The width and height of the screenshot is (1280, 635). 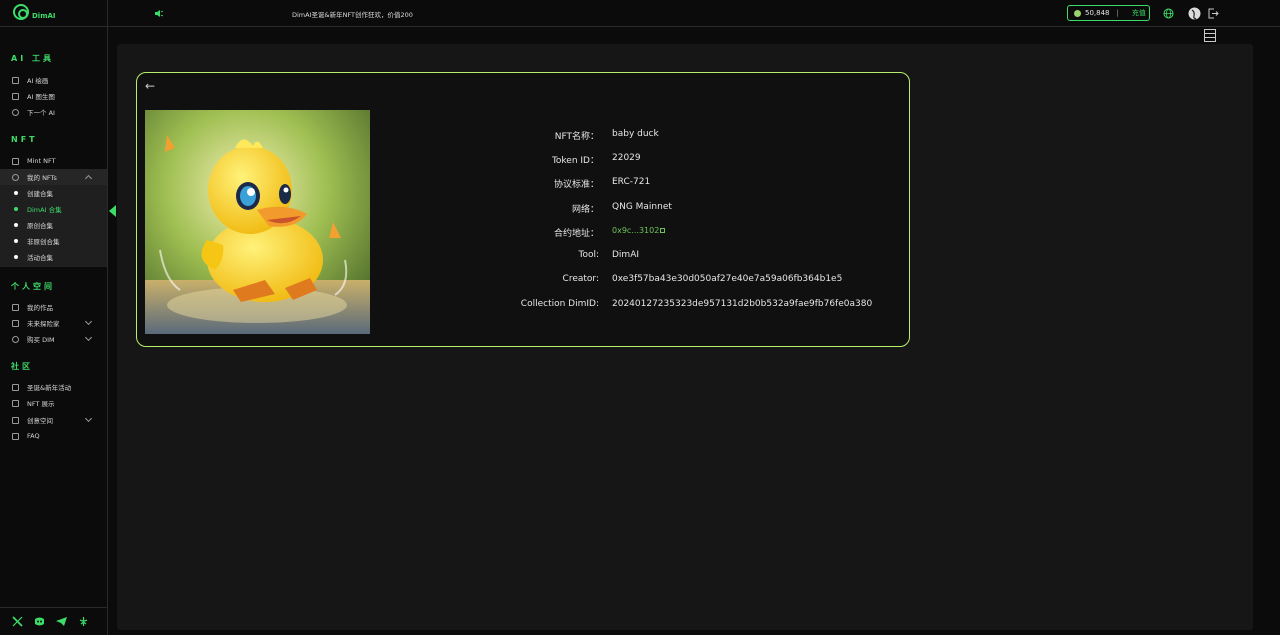 What do you see at coordinates (107, 13) in the screenshot?
I see `header-divider` at bounding box center [107, 13].